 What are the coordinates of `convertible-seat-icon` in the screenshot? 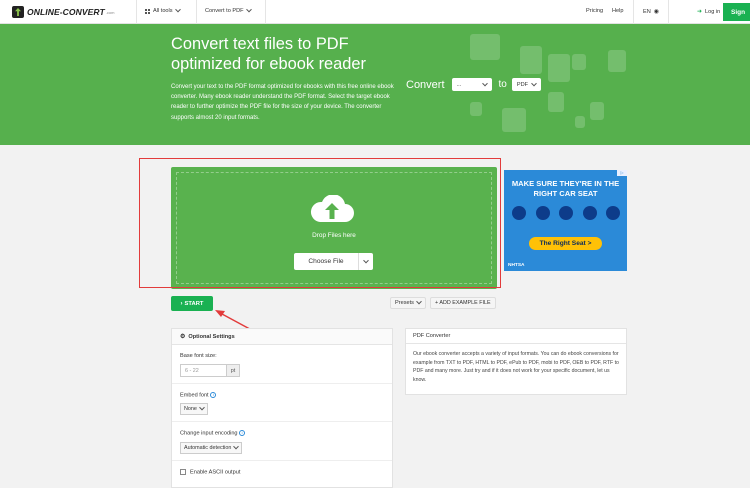 It's located at (542, 213).